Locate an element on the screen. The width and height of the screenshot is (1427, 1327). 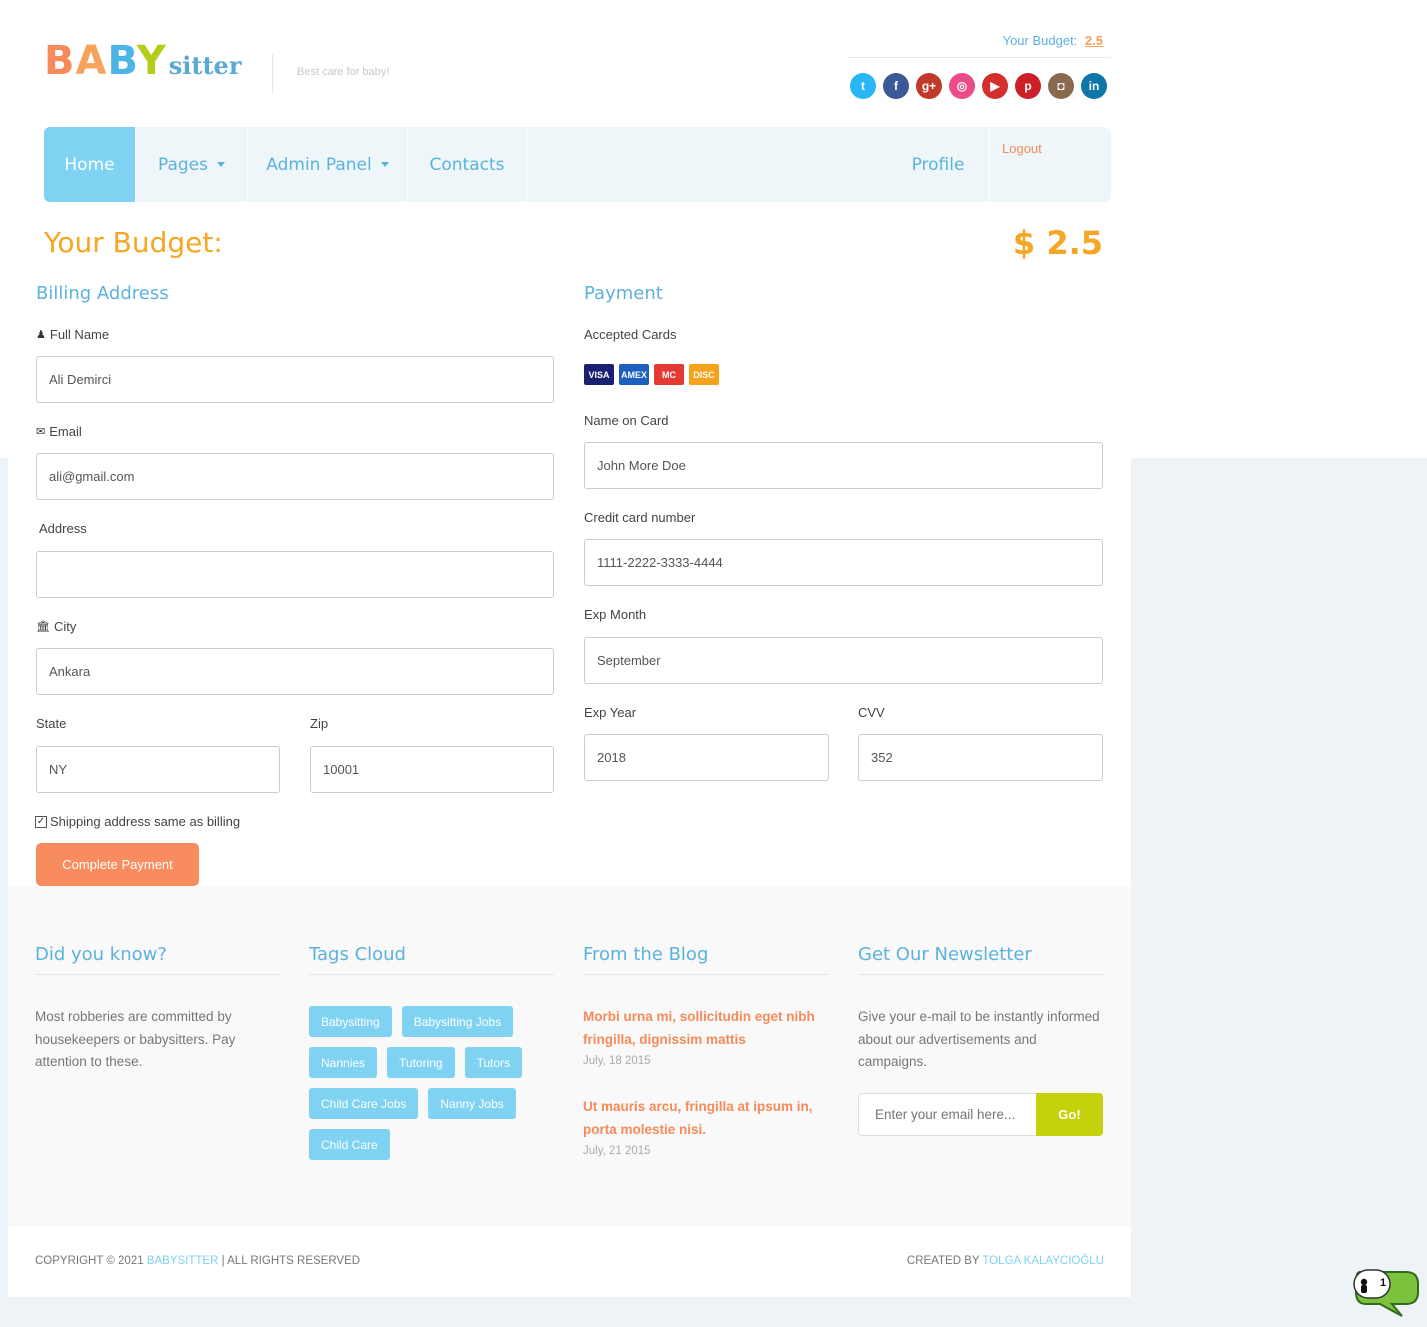
exp-year-label-text: Exp Year is located at coordinates (610, 712).